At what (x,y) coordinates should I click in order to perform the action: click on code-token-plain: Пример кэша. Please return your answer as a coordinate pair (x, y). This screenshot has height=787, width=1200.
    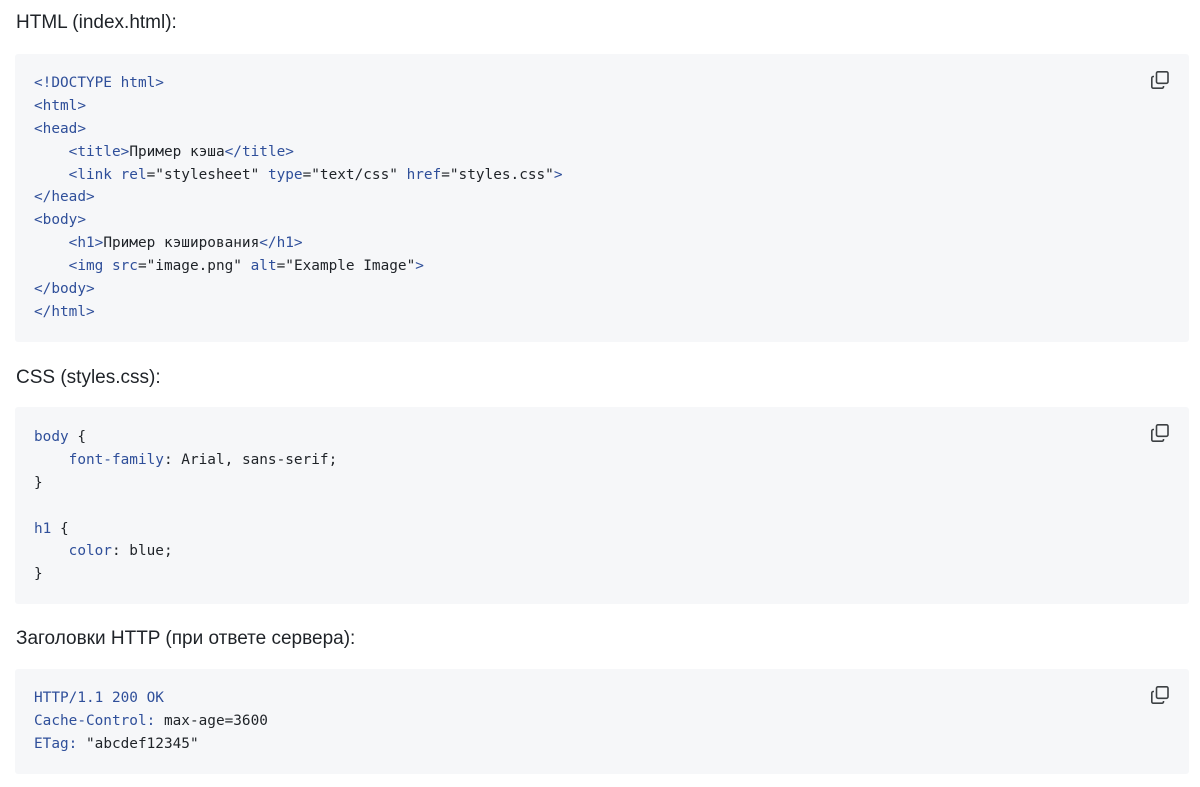
    Looking at the image, I should click on (177, 151).